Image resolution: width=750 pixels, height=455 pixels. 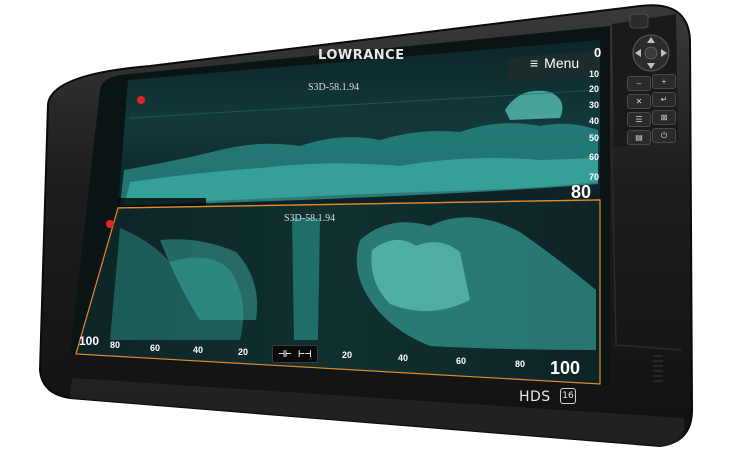 I want to click on brand-logo: LOWRANCE, so click(x=361, y=55).